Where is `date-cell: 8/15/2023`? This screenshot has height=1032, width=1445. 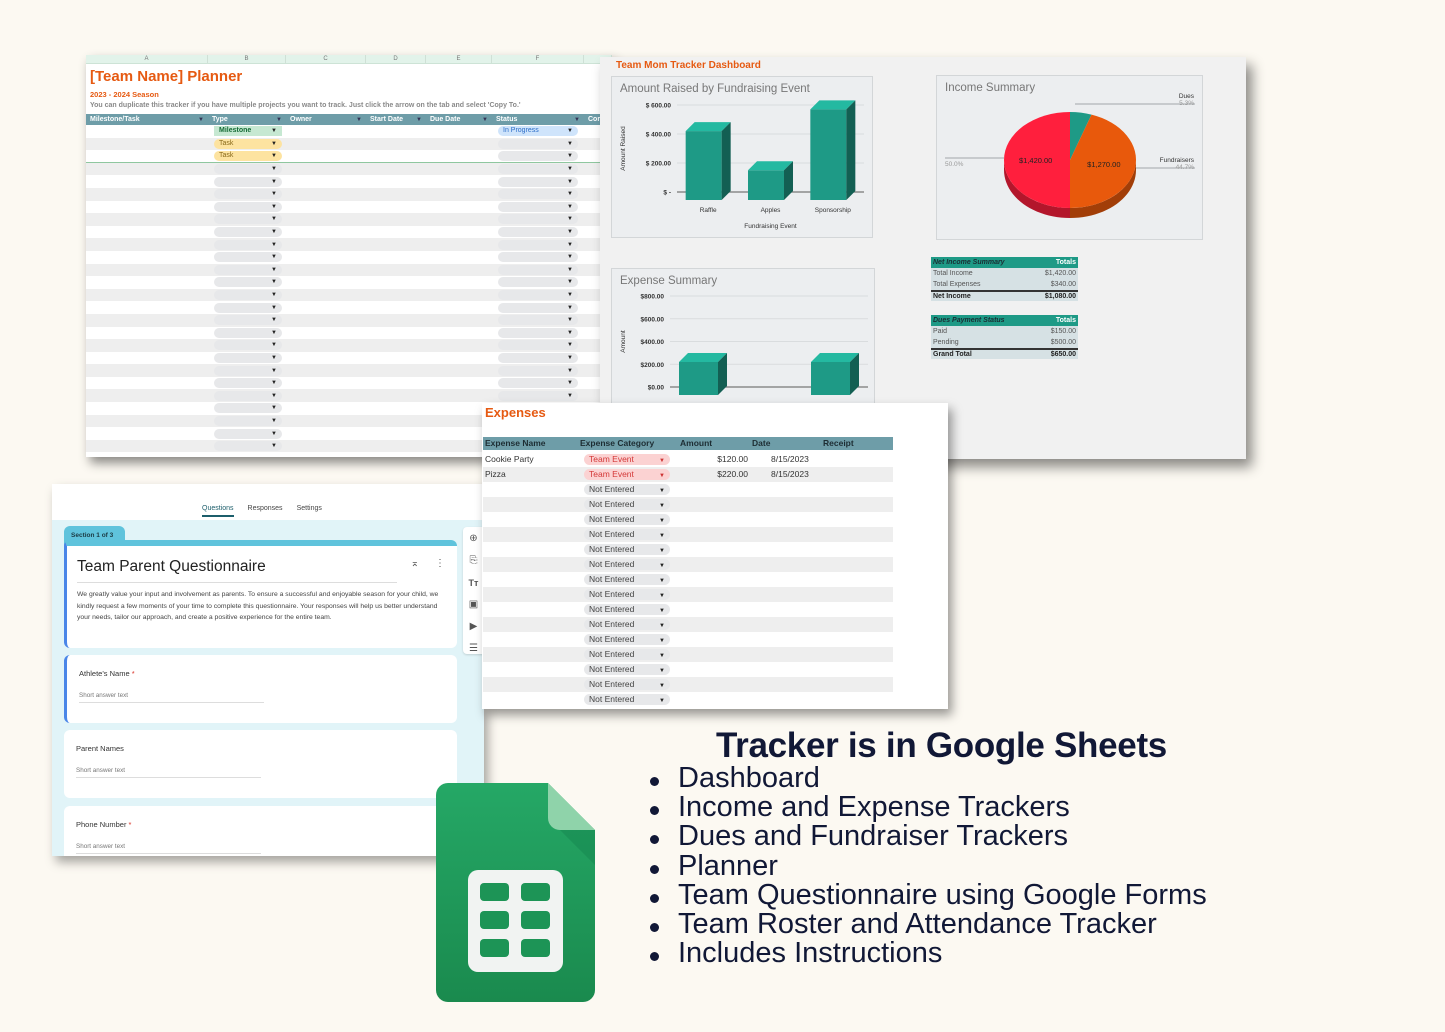 date-cell: 8/15/2023 is located at coordinates (790, 474).